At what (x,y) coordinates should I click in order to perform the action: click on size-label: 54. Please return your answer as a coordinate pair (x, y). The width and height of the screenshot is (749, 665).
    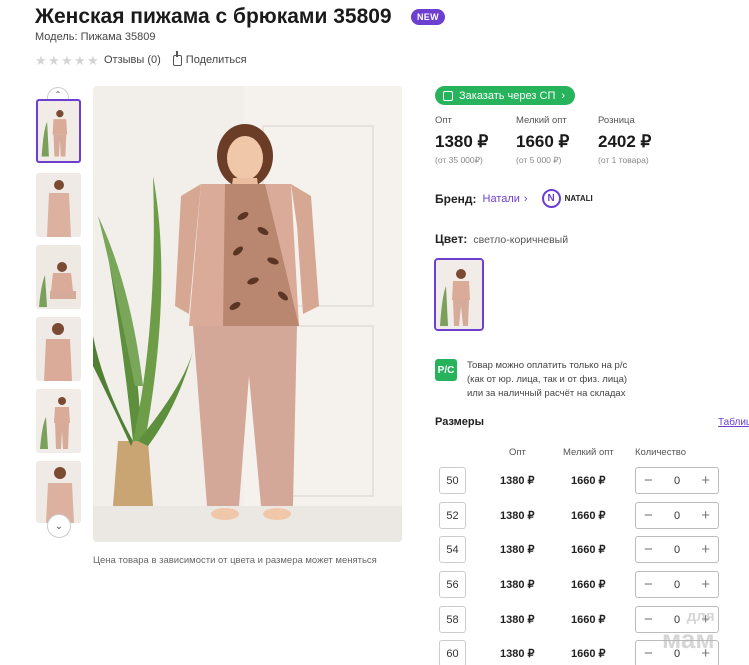
    Looking at the image, I should click on (452, 549).